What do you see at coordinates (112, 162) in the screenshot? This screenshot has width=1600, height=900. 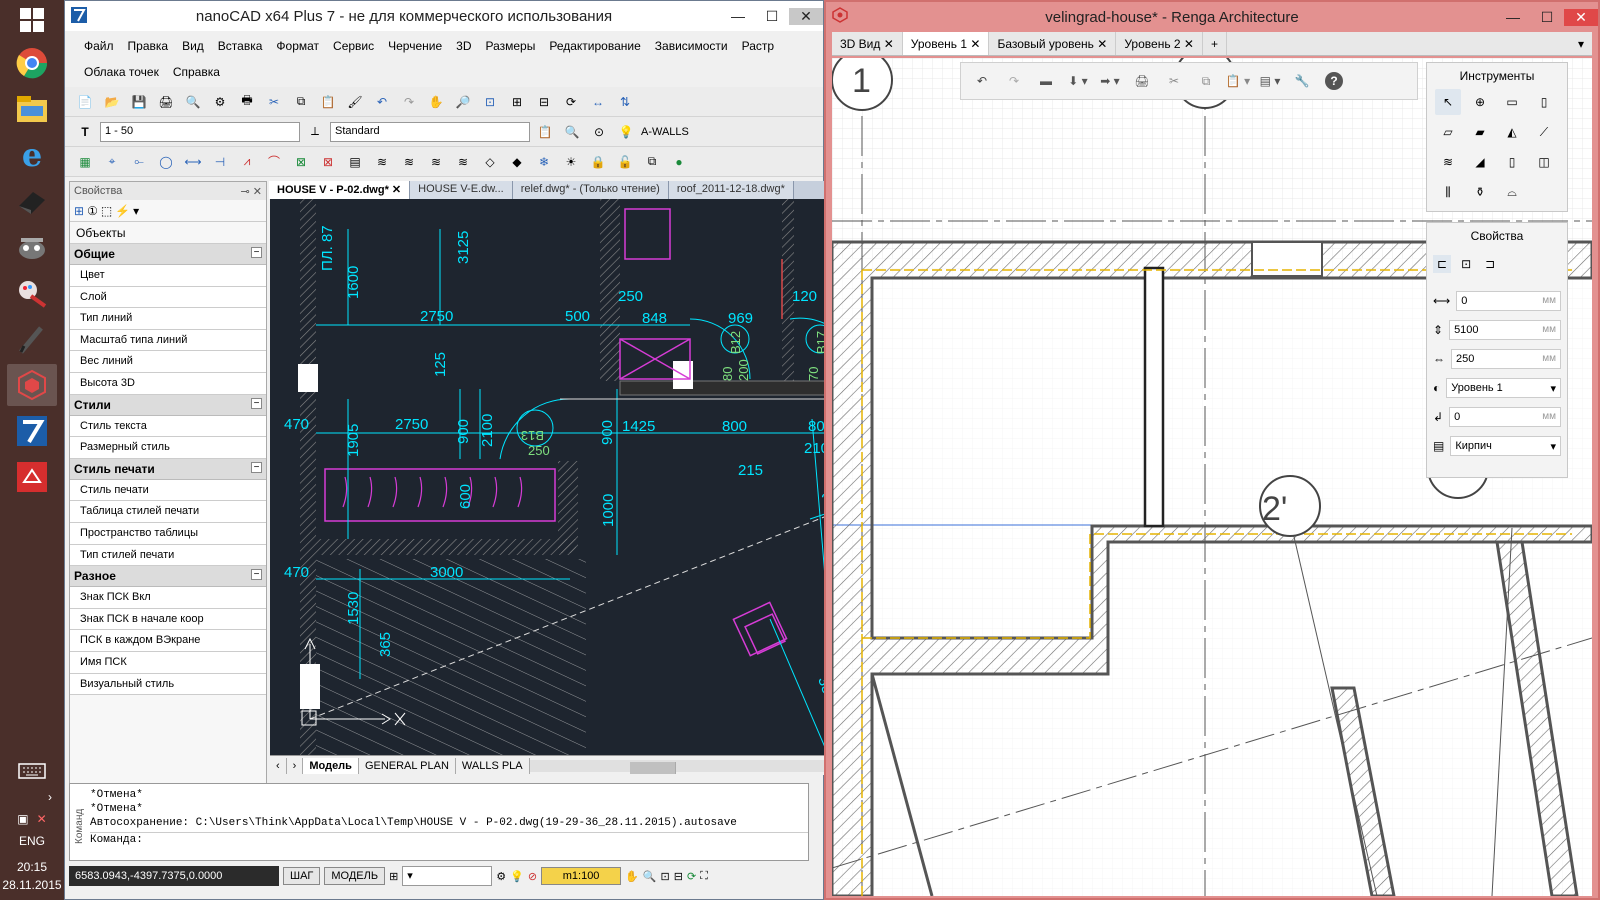 I see `snap-icon: ⌖` at bounding box center [112, 162].